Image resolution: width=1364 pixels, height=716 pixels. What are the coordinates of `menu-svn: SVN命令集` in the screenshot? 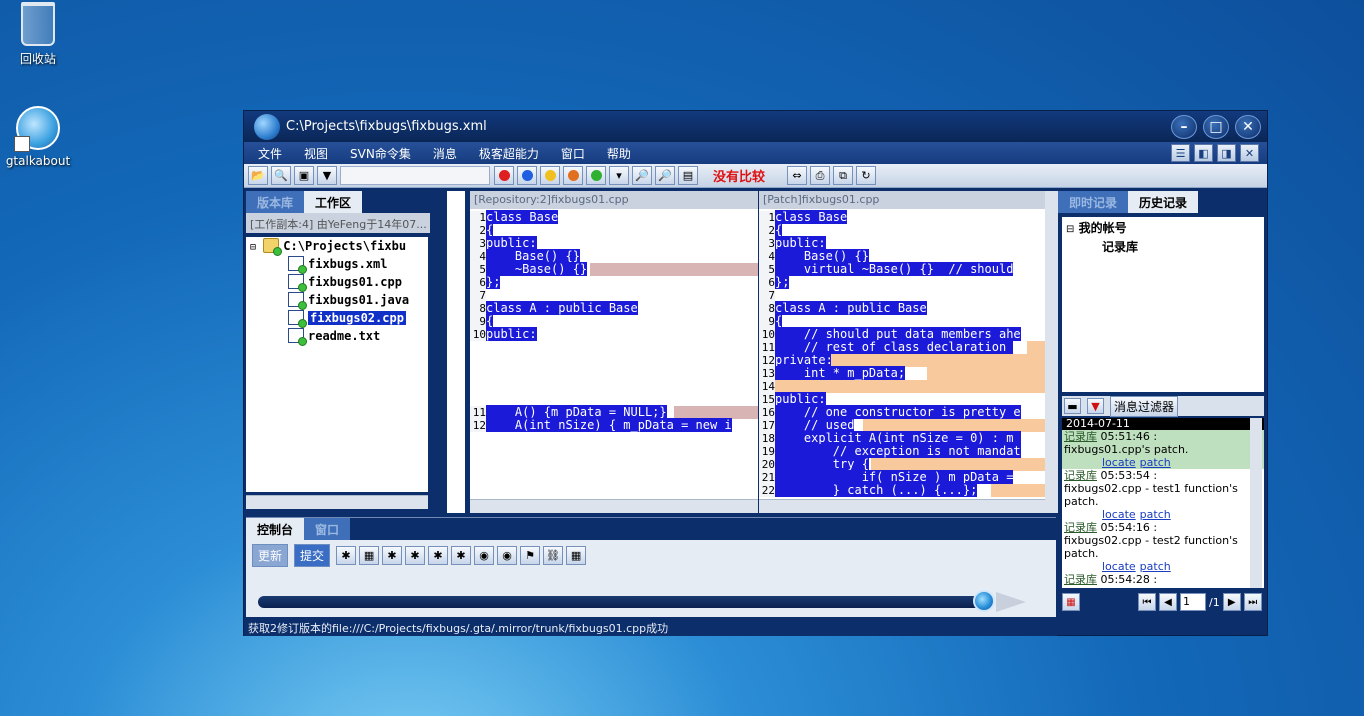 It's located at (380, 153).